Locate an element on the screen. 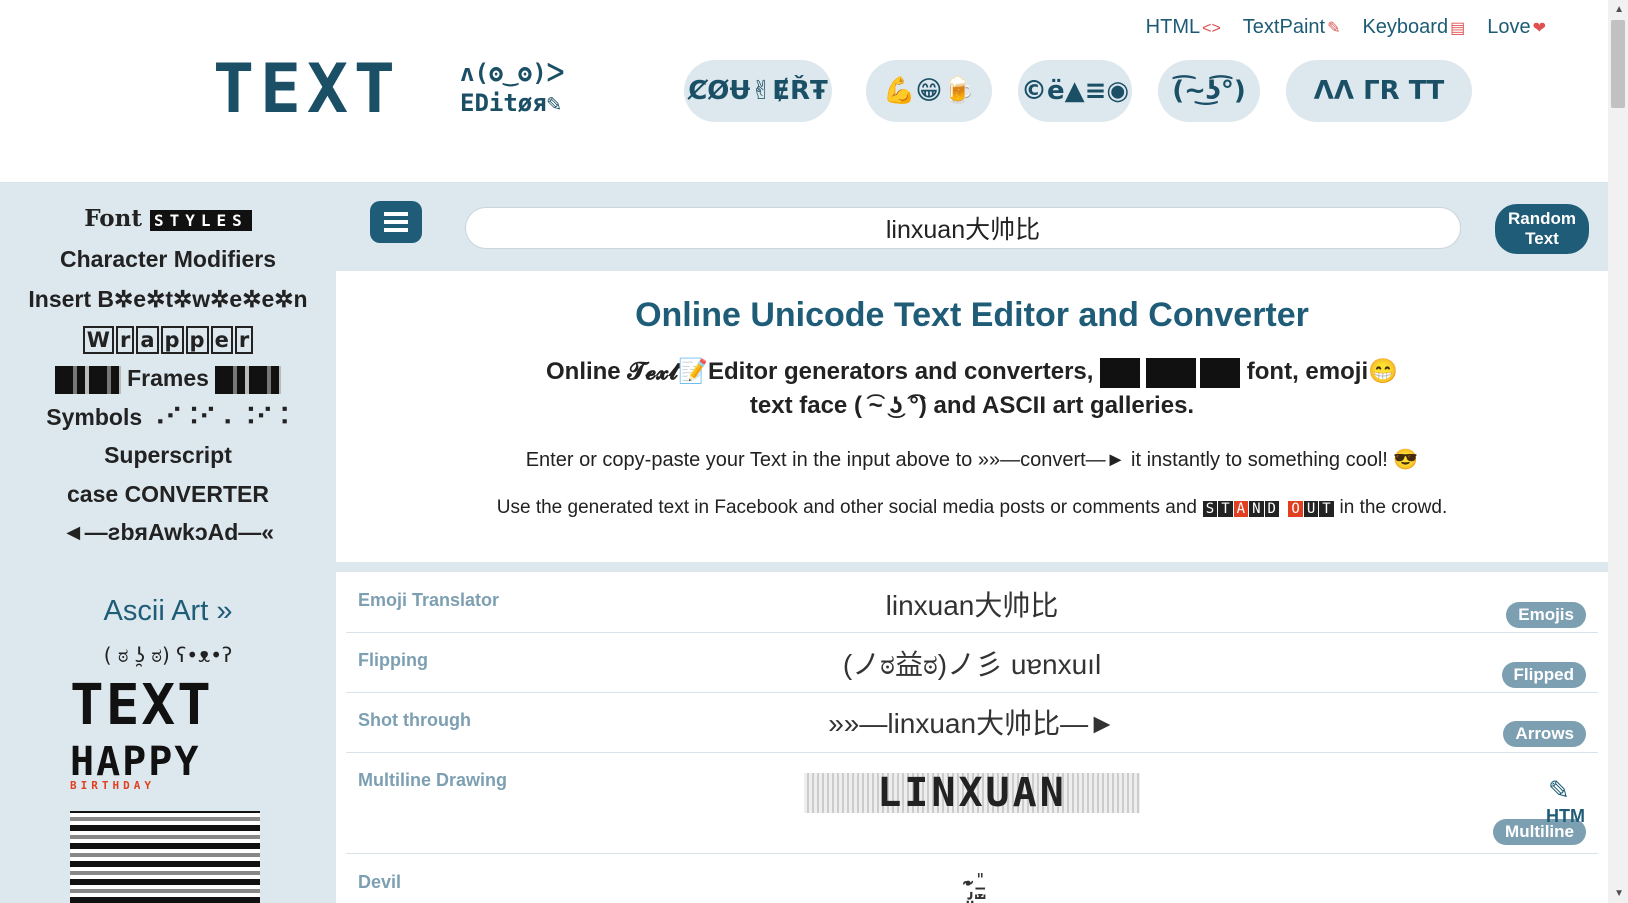 The height and width of the screenshot is (903, 1628). sidebar-item-font-styles: Font STYLES is located at coordinates (168, 218).